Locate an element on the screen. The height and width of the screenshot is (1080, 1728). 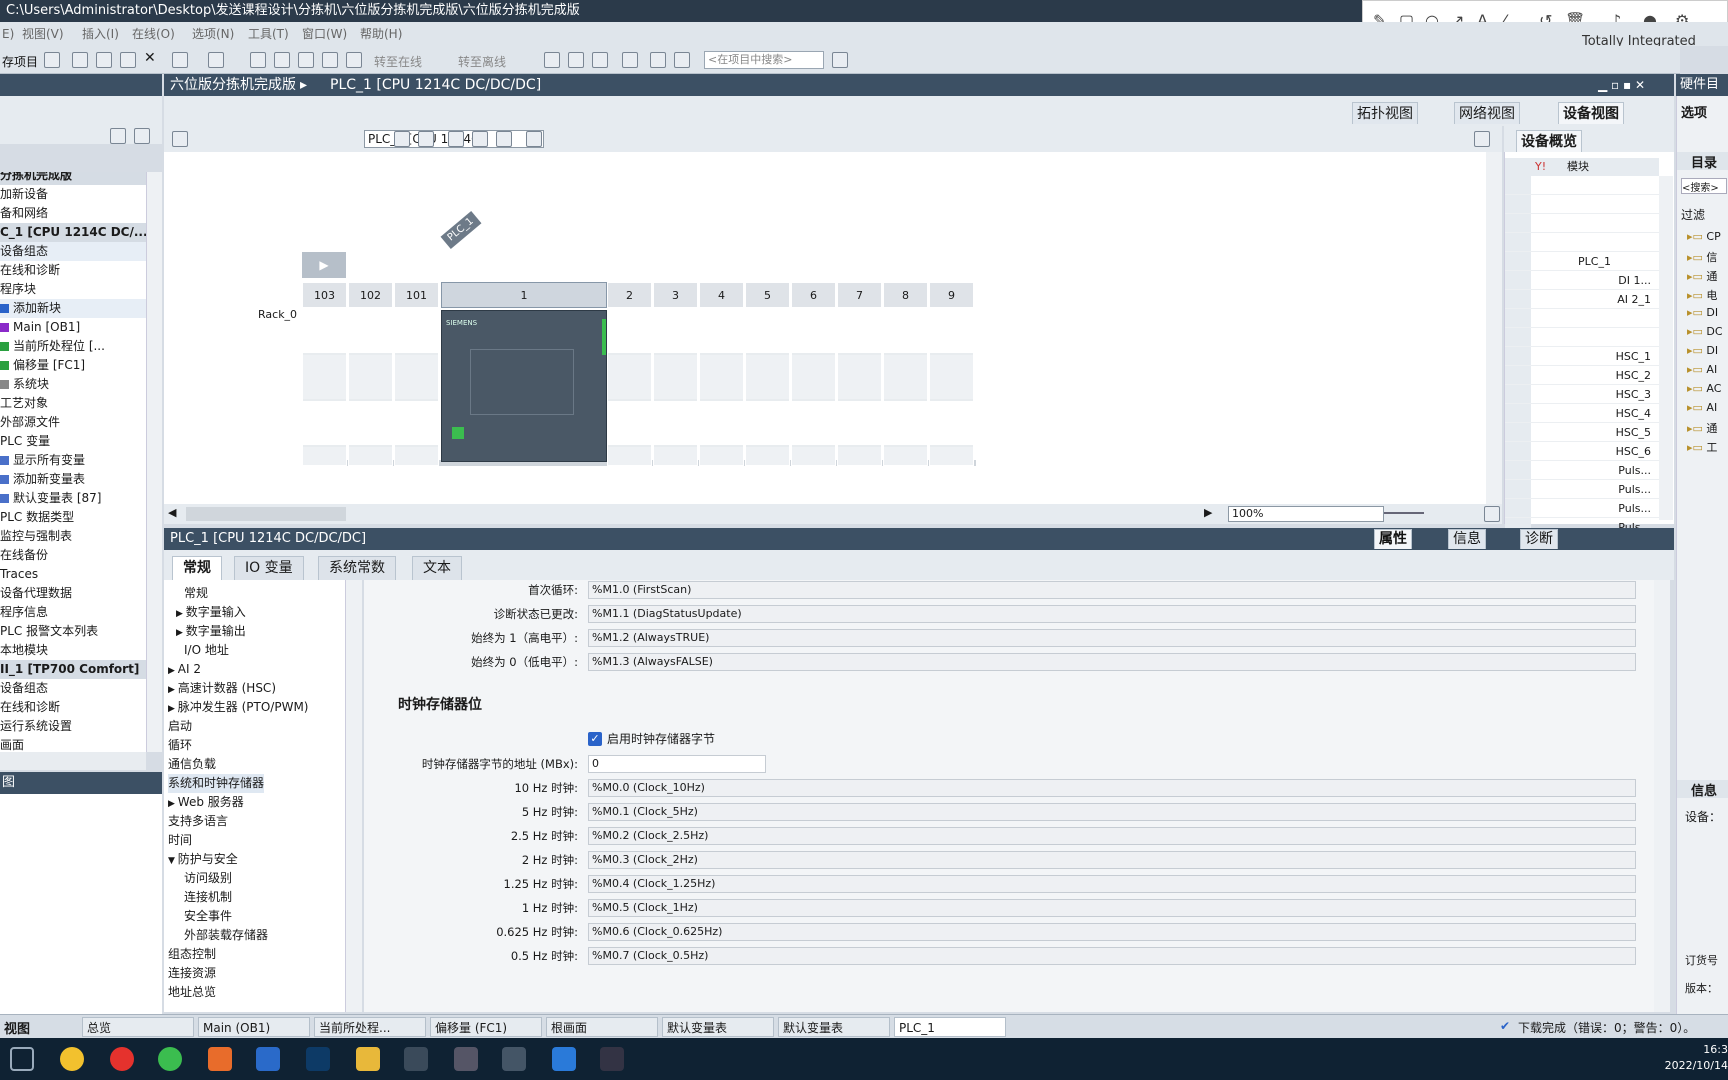
breadcrumb-device: PLC_1 [CPU 1214C DC/DC/DC] is located at coordinates (435, 85).